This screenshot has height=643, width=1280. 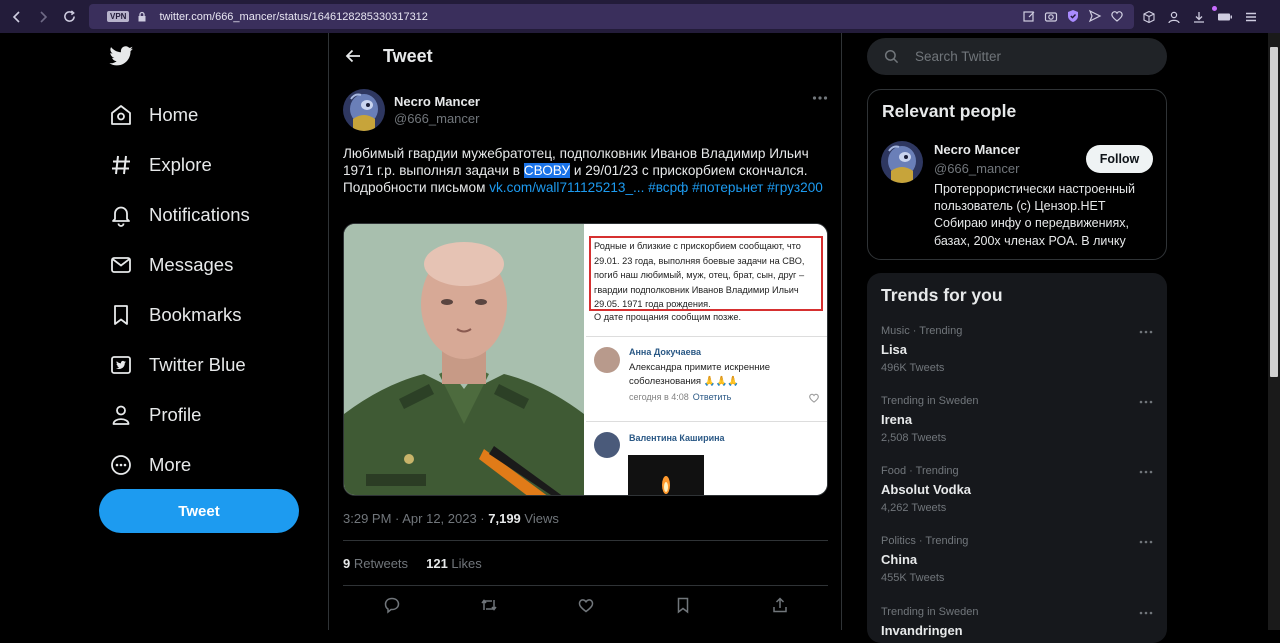 What do you see at coordinates (897, 419) in the screenshot?
I see `trend-name: Irena` at bounding box center [897, 419].